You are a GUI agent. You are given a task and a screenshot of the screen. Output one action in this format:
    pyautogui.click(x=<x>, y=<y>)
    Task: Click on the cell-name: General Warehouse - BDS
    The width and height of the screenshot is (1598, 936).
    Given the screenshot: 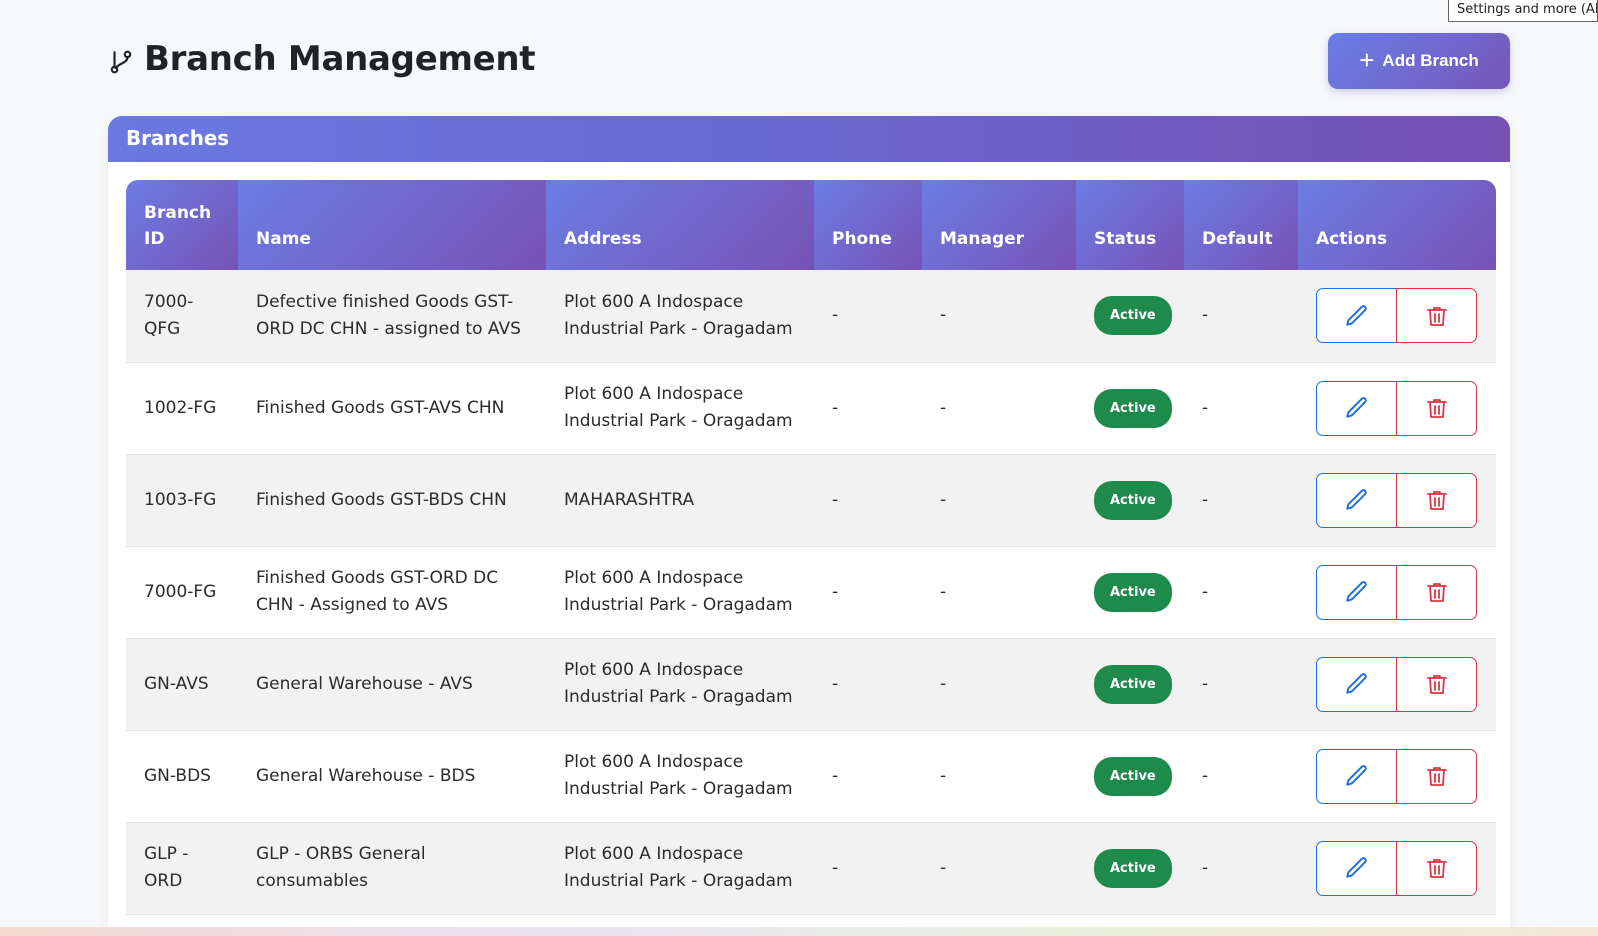 What is the action you would take?
    pyautogui.click(x=366, y=775)
    